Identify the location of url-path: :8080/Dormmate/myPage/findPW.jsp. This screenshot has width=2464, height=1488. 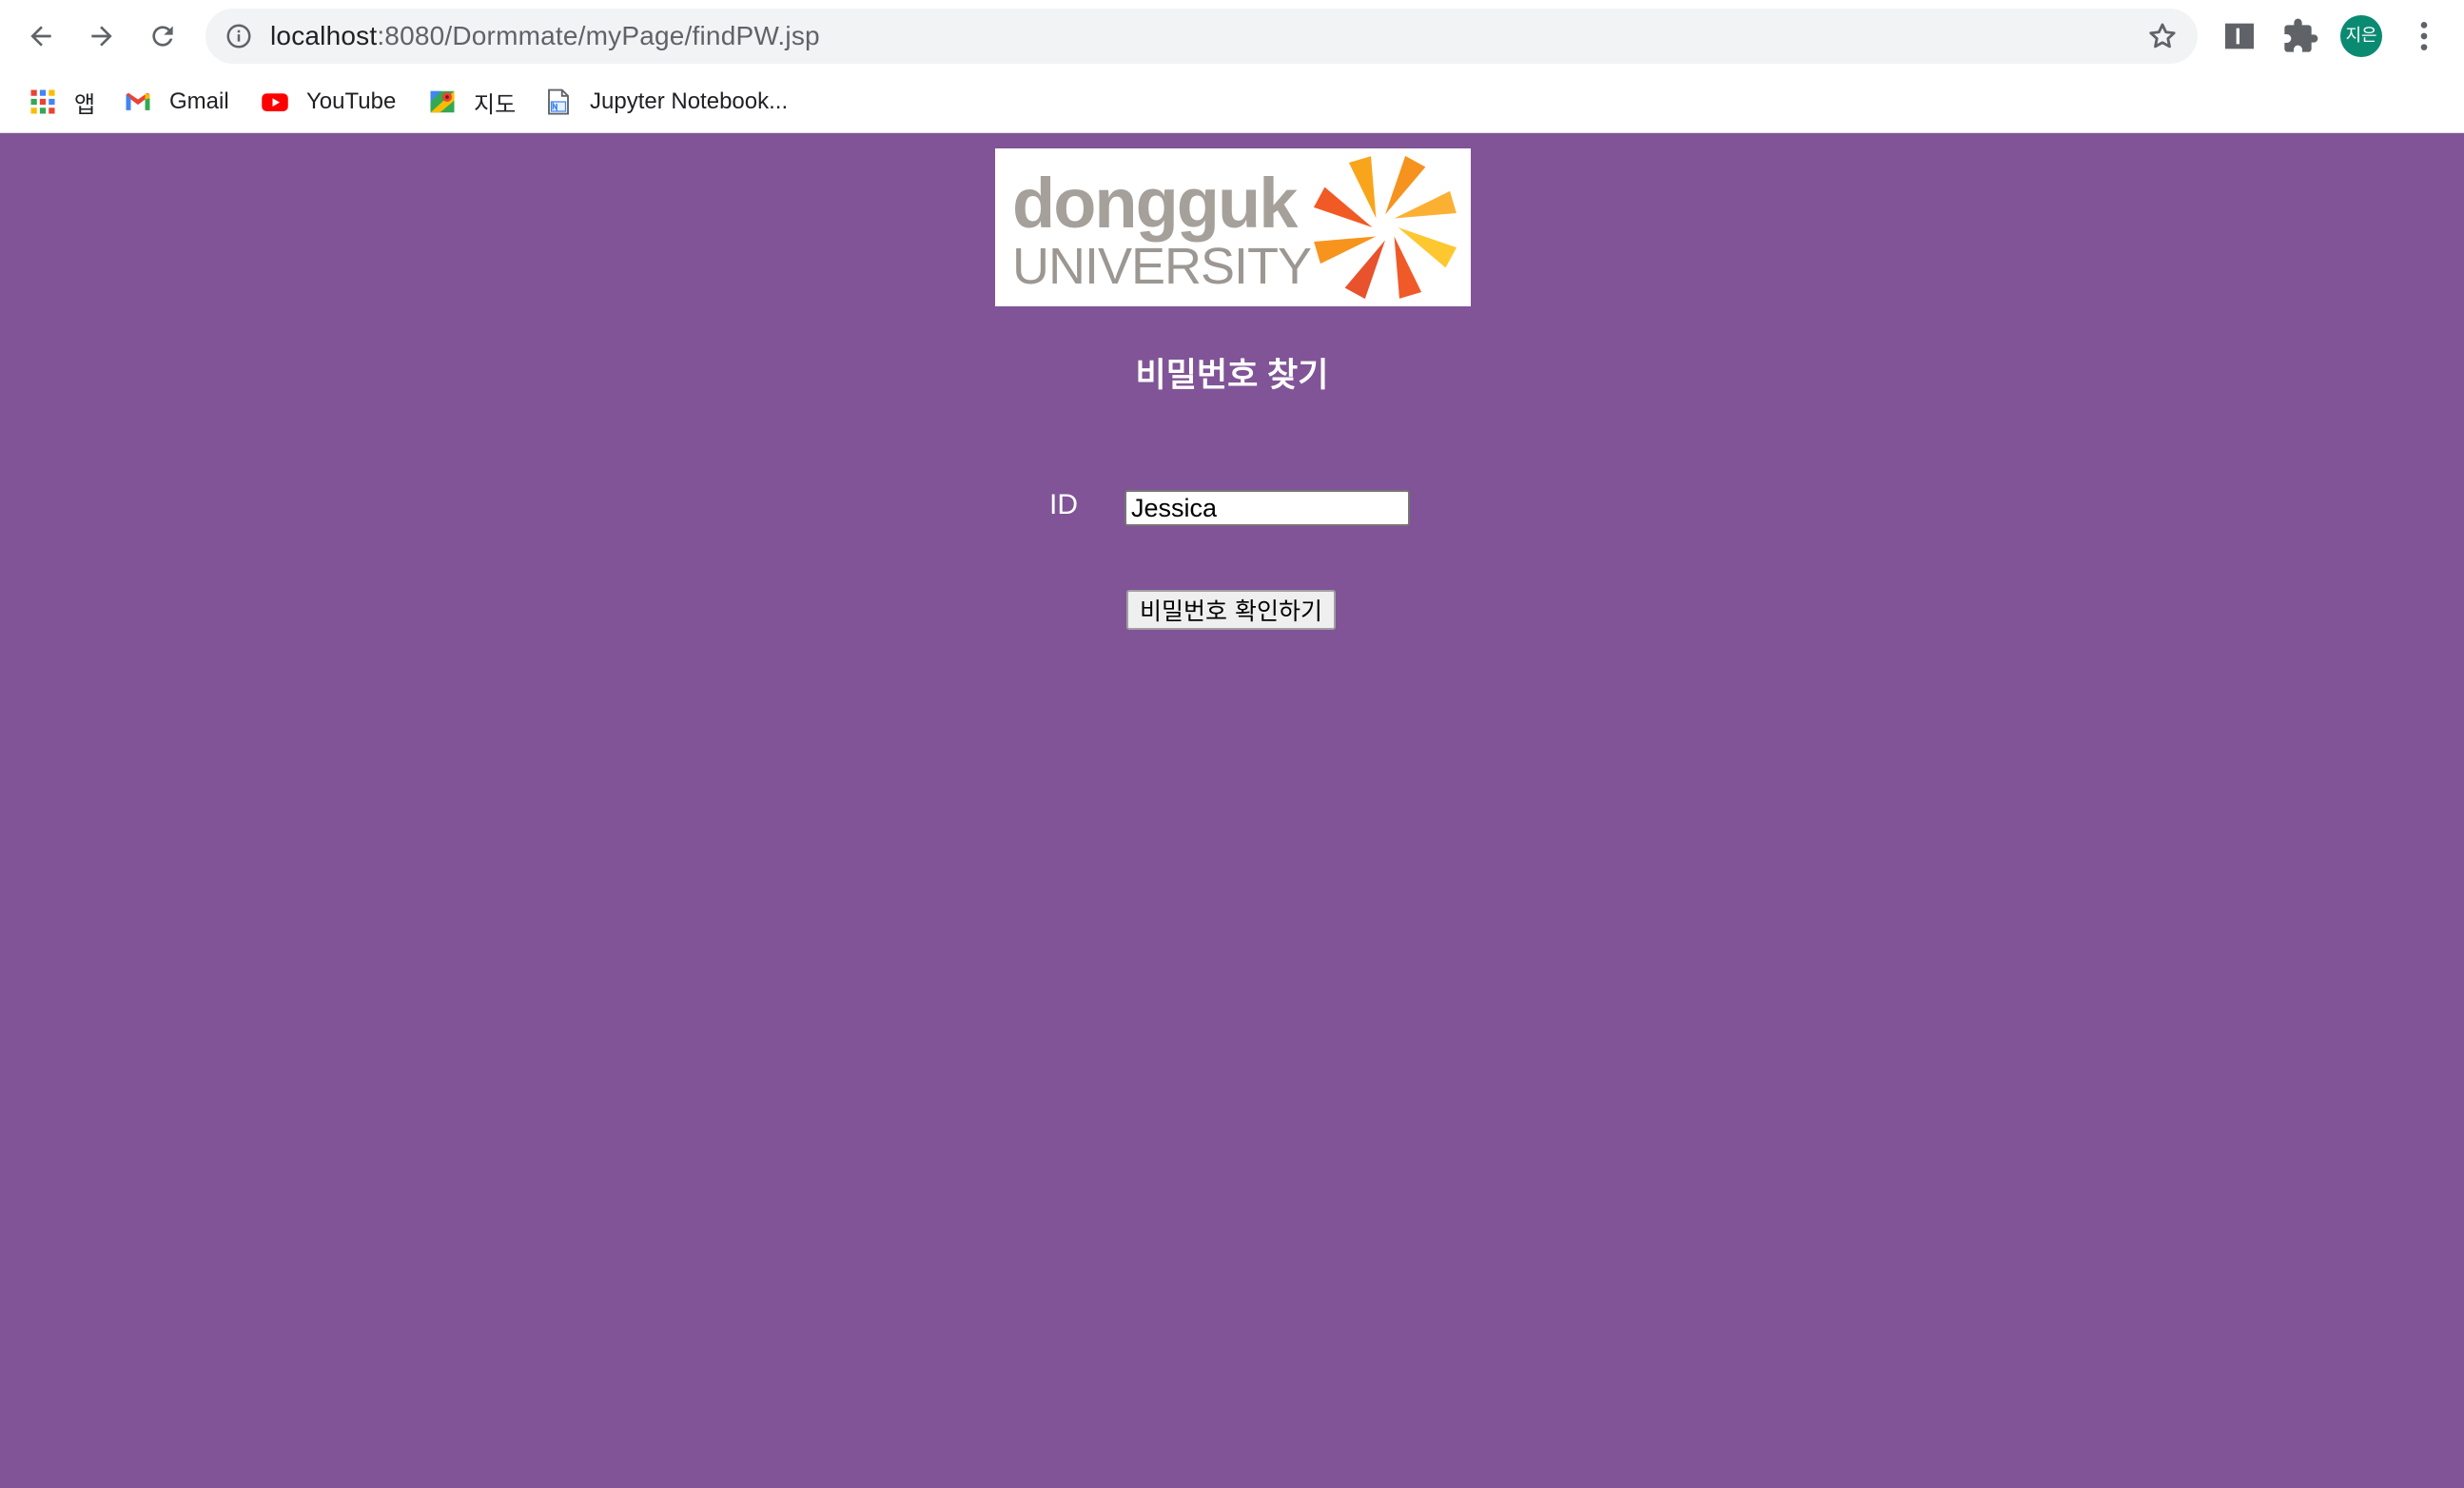
(598, 35).